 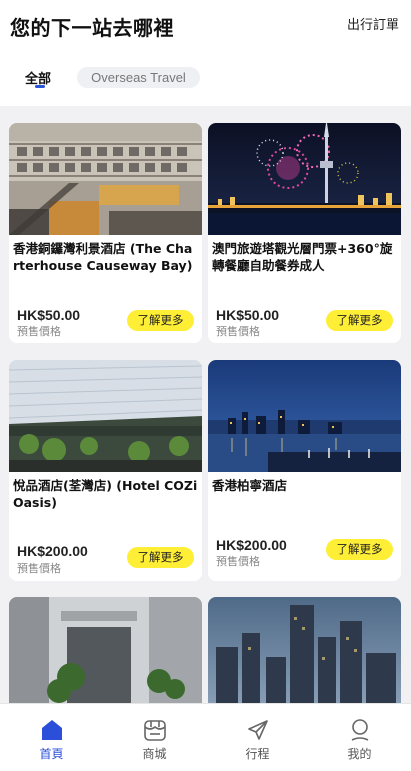 I want to click on macau-tower-fireworks-photo, so click(x=304, y=179).